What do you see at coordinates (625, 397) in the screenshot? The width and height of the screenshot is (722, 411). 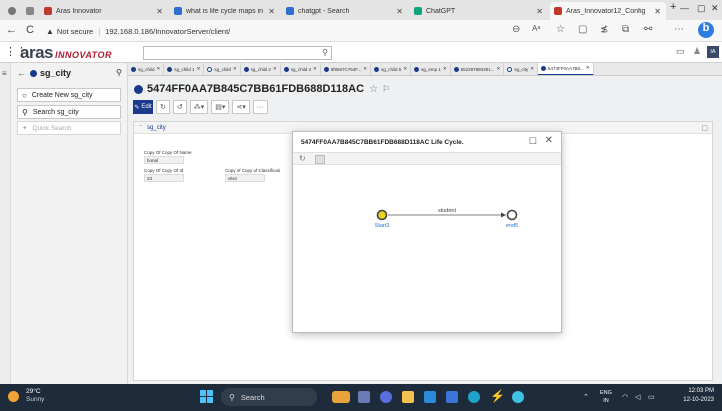 I see `wifi-icon: ◠` at bounding box center [625, 397].